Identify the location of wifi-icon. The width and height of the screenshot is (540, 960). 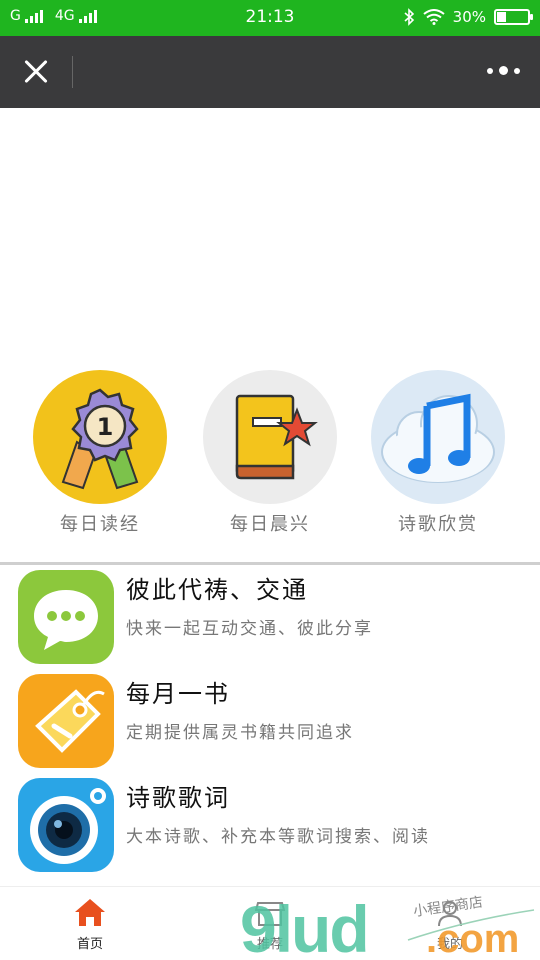
(434, 17).